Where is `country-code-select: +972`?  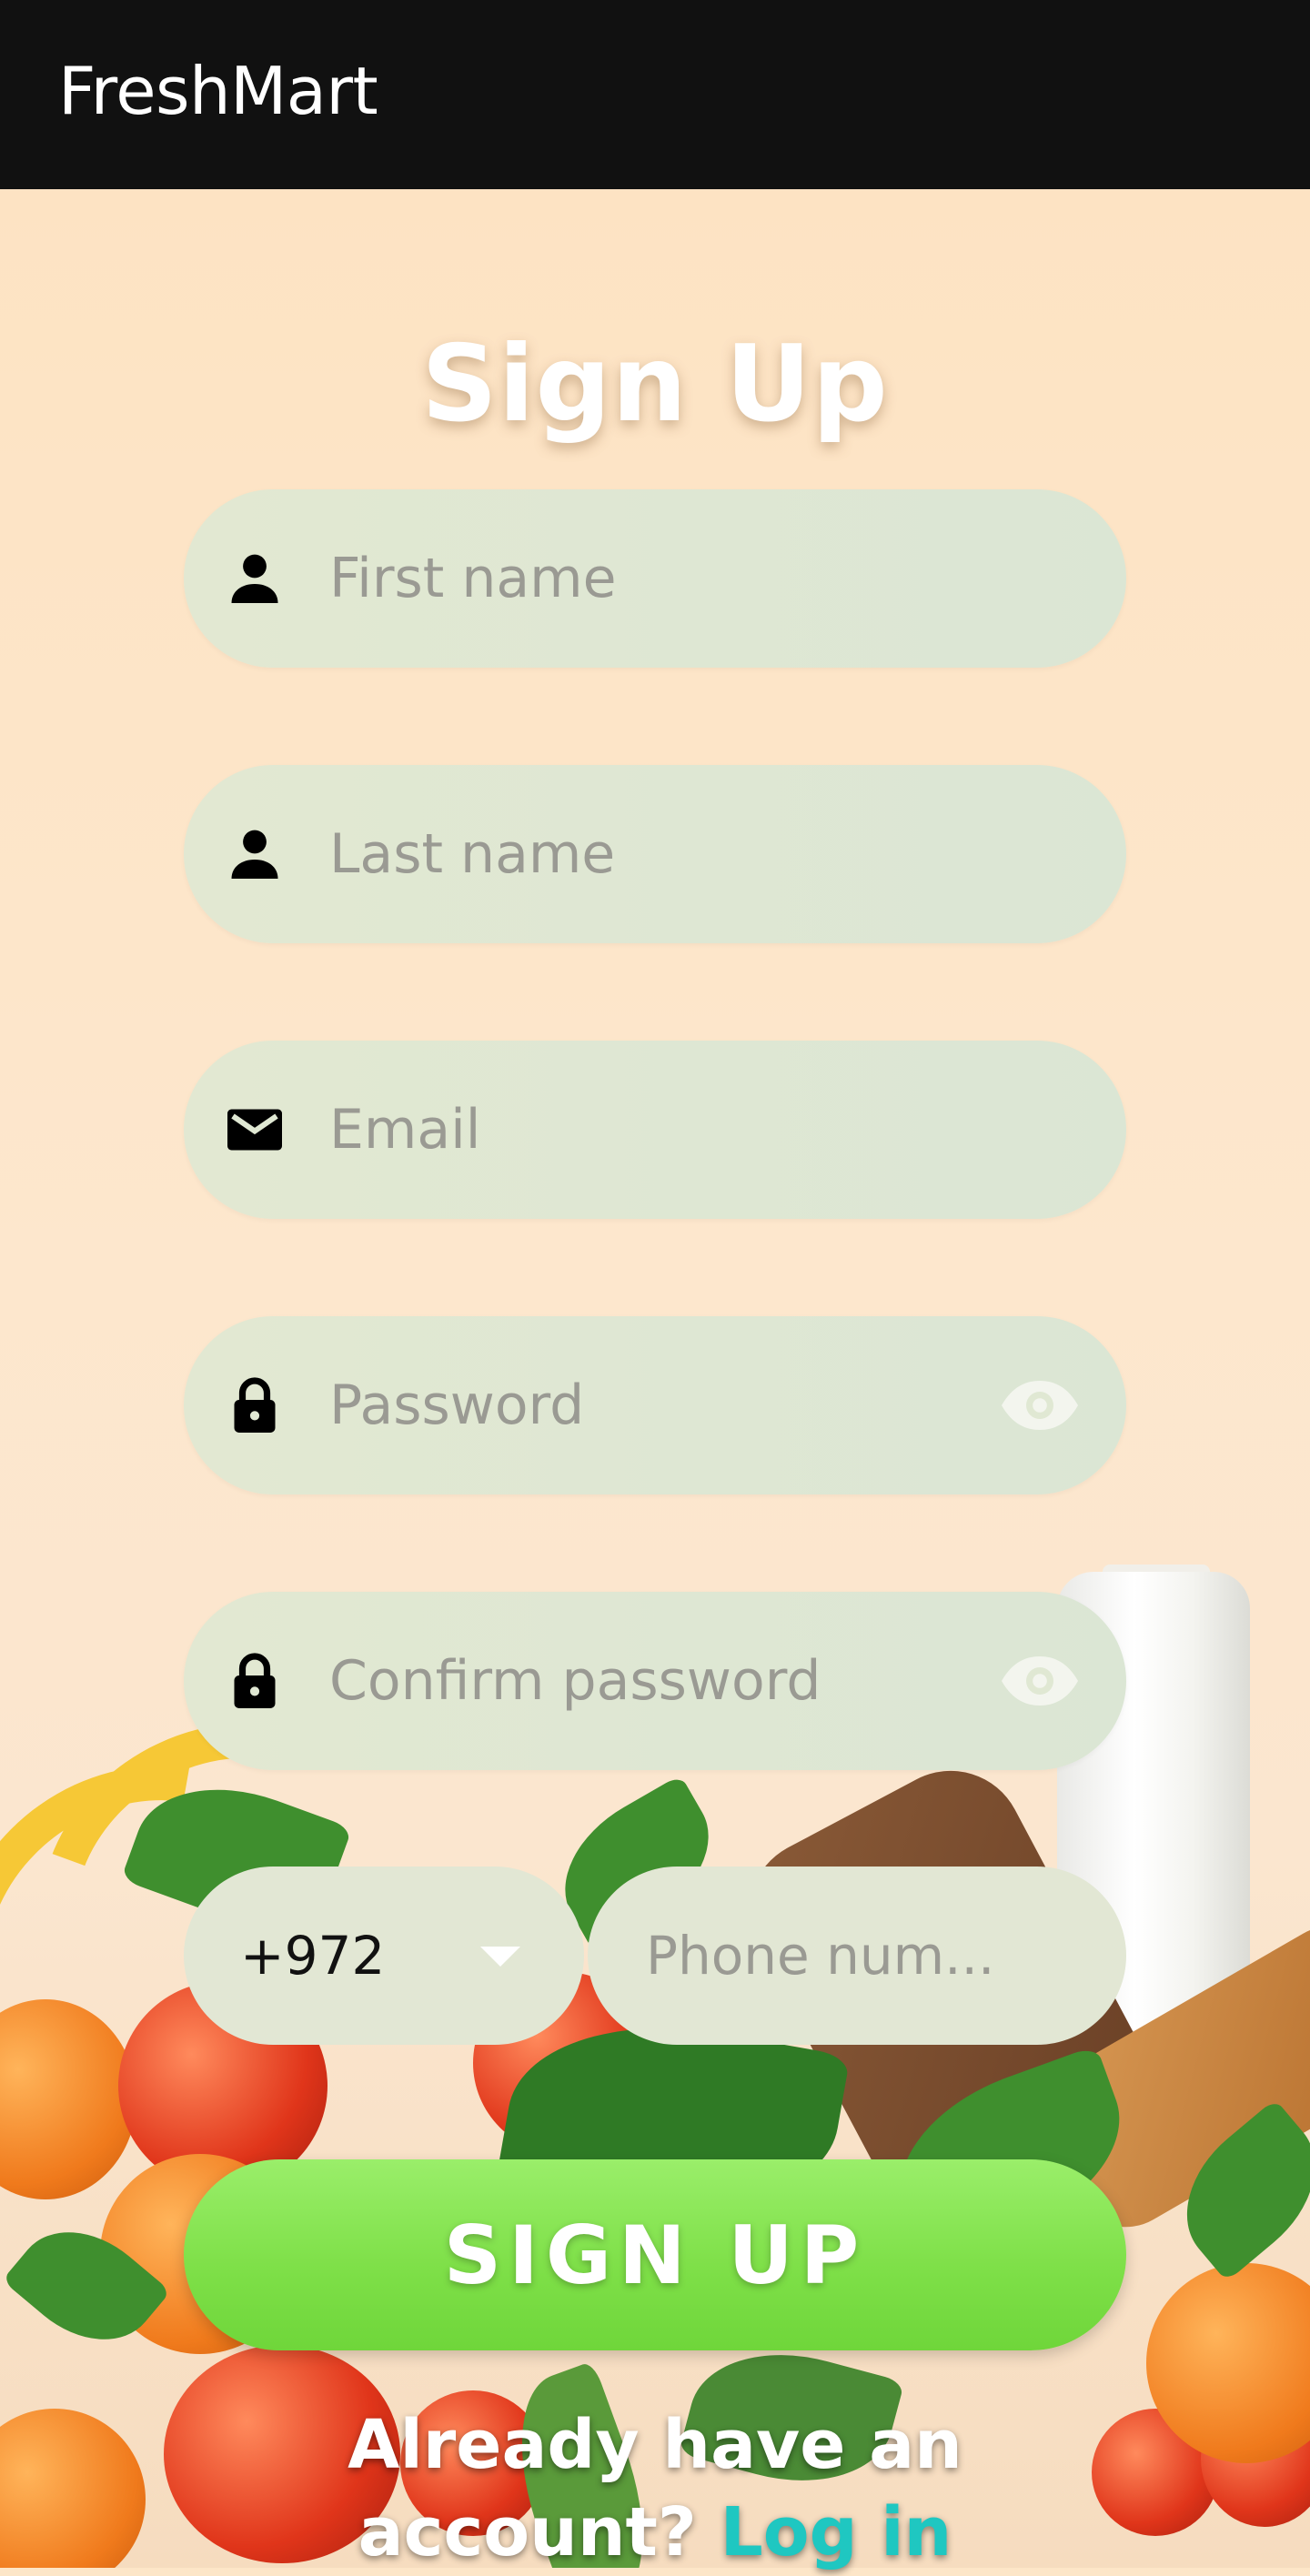 country-code-select: +972 is located at coordinates (384, 1956).